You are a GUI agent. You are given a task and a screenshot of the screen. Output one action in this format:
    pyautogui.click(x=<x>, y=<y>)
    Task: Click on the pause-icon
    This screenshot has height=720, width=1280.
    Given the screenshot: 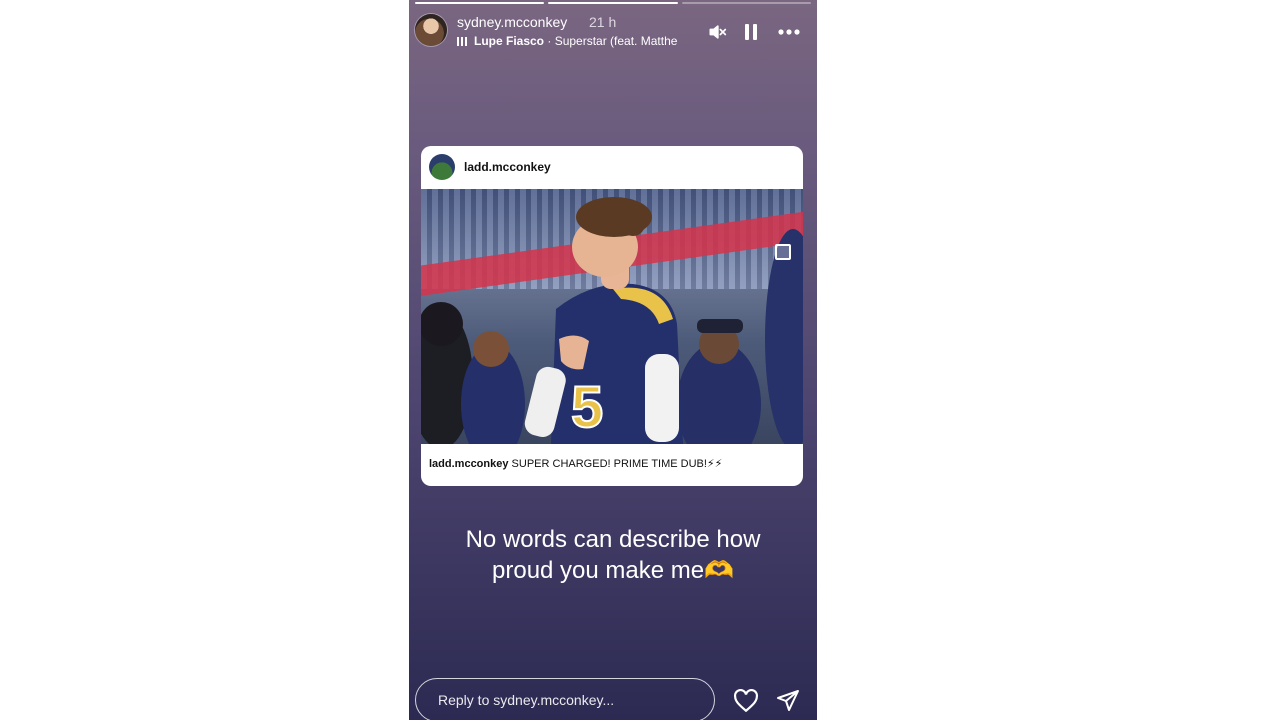 What is the action you would take?
    pyautogui.click(x=751, y=32)
    